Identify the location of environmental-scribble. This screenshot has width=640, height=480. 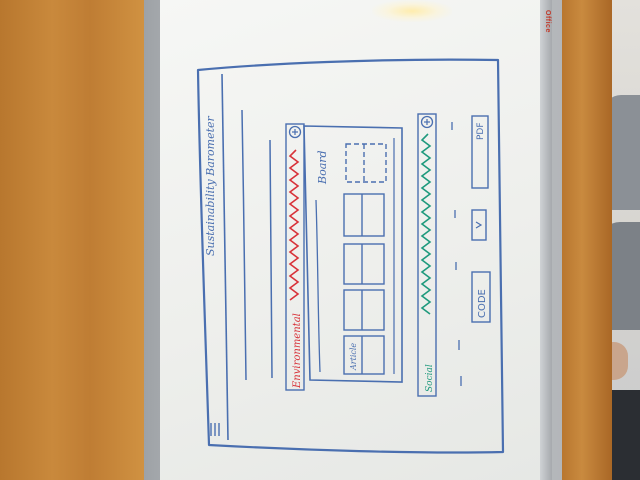
(294, 225).